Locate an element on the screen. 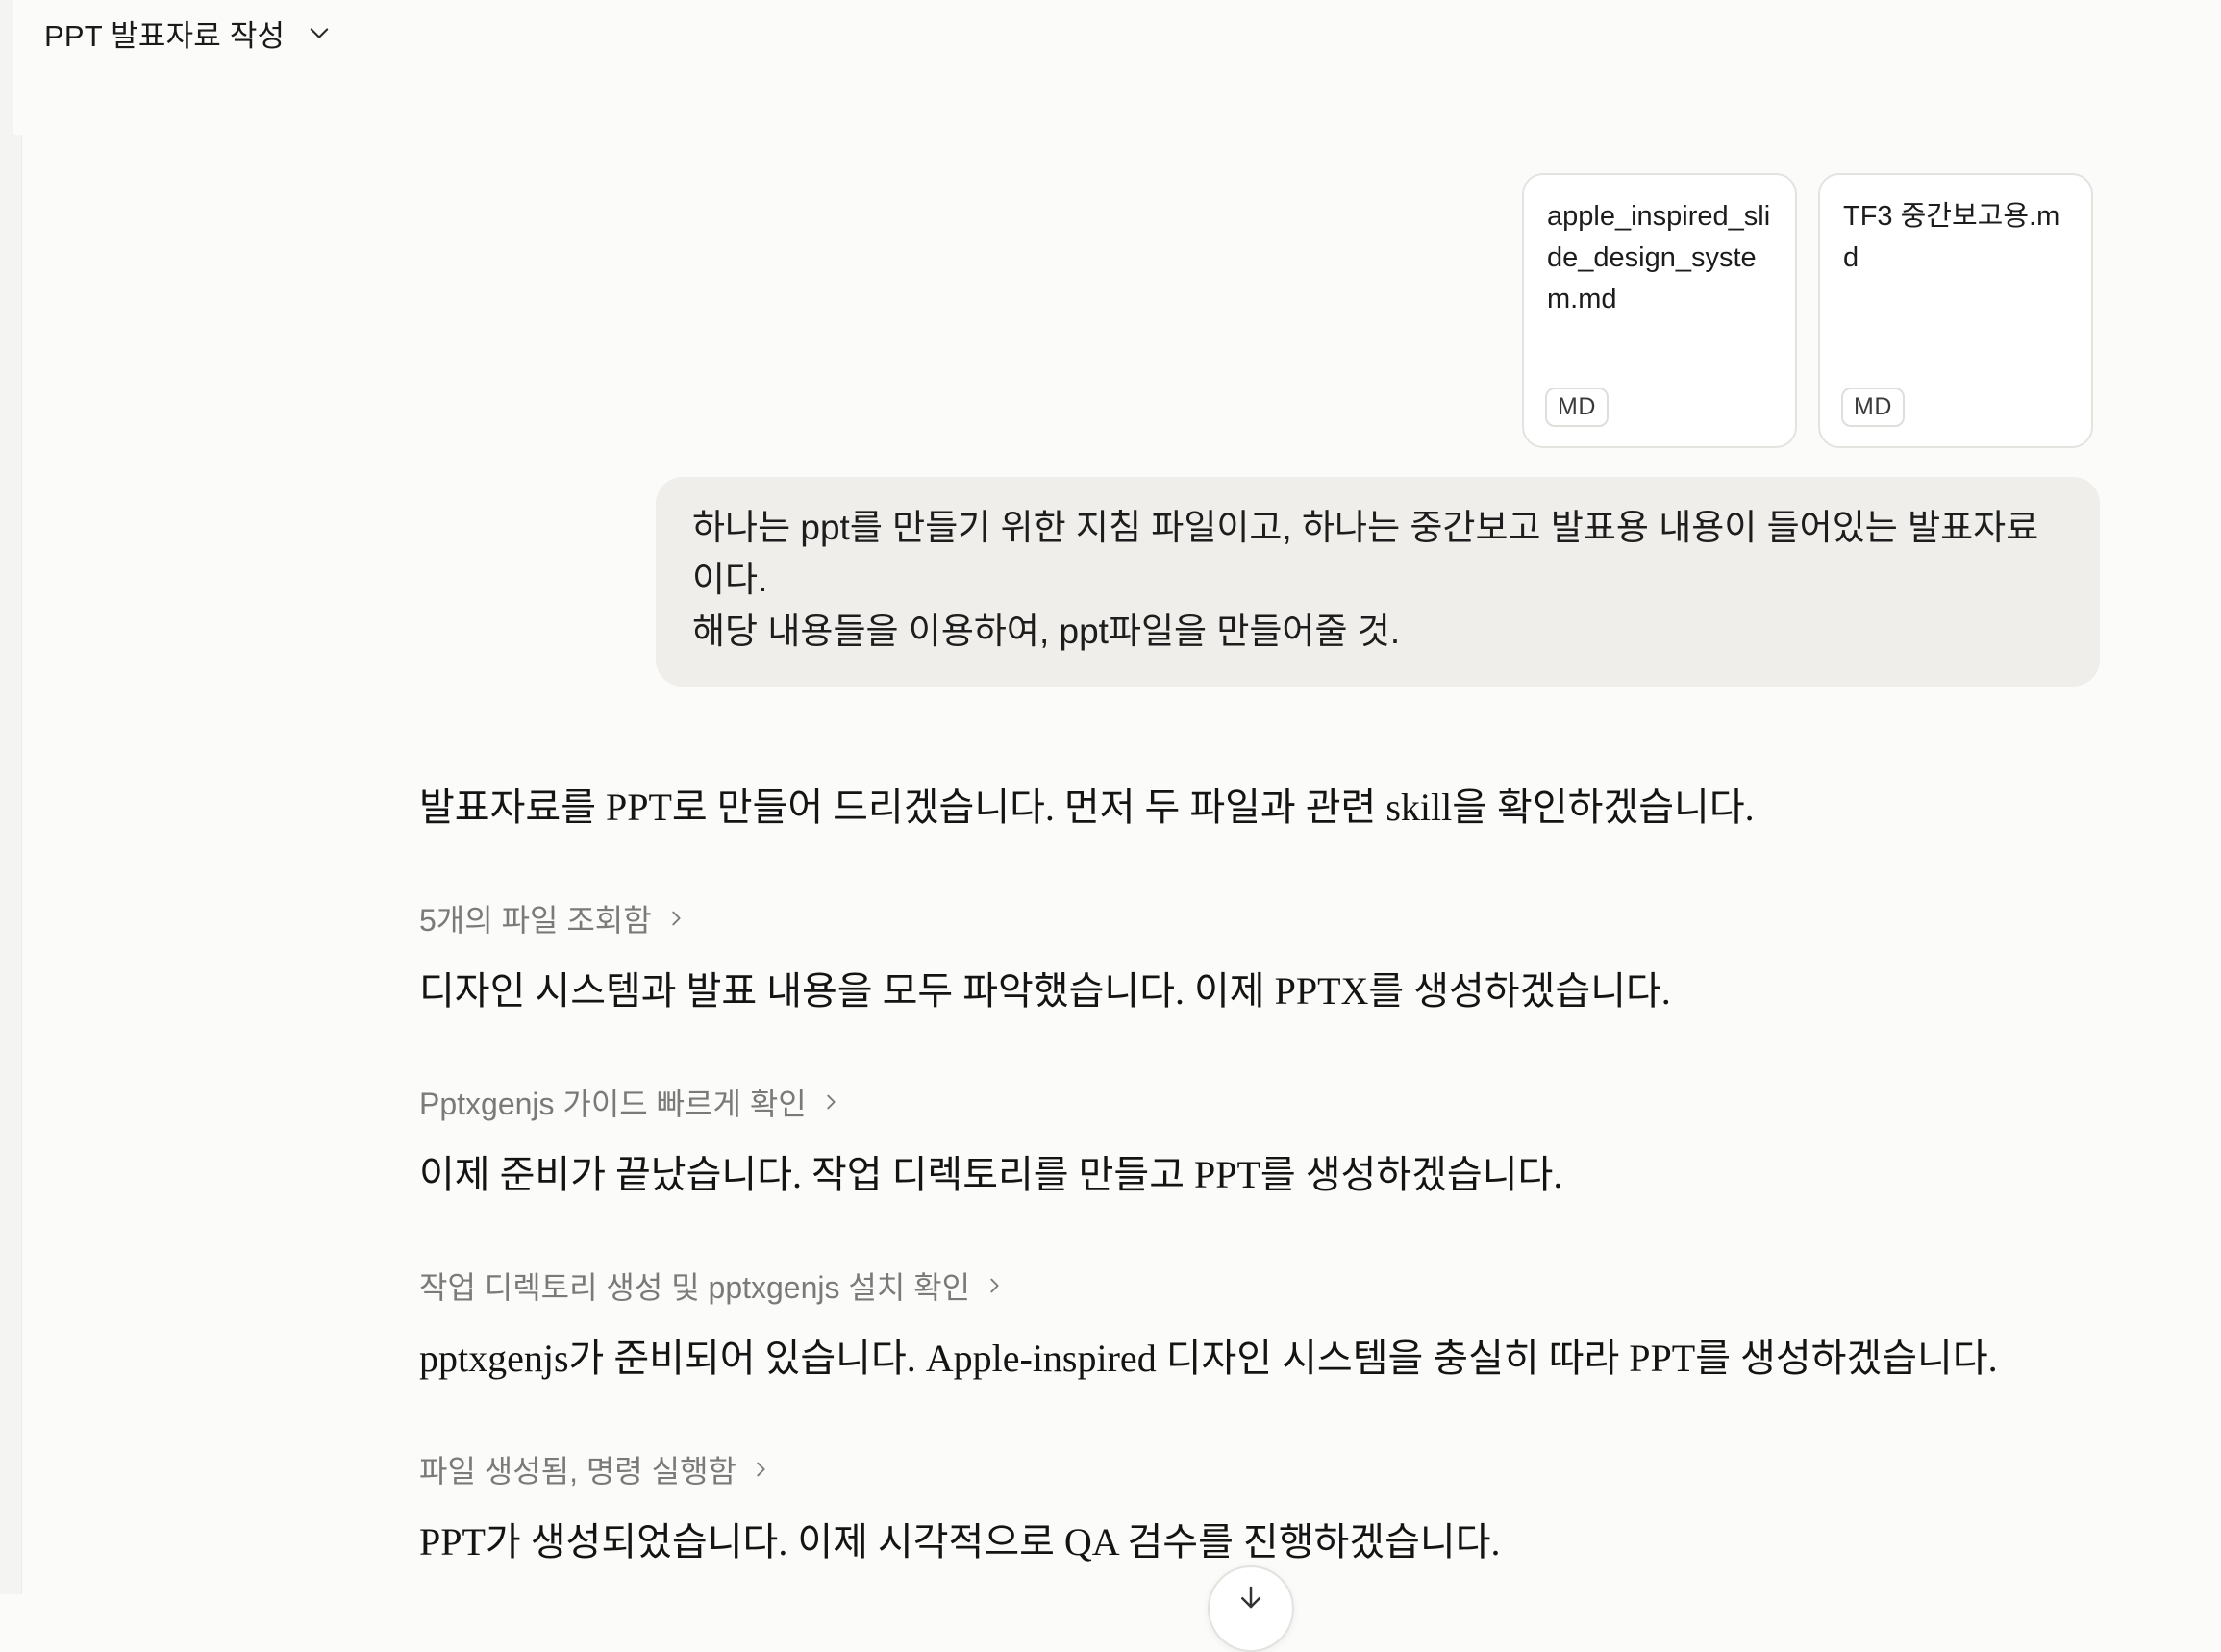 The width and height of the screenshot is (2221, 1652). attachment-card: apple_inspired_slide_design_system.md MD is located at coordinates (1659, 310).